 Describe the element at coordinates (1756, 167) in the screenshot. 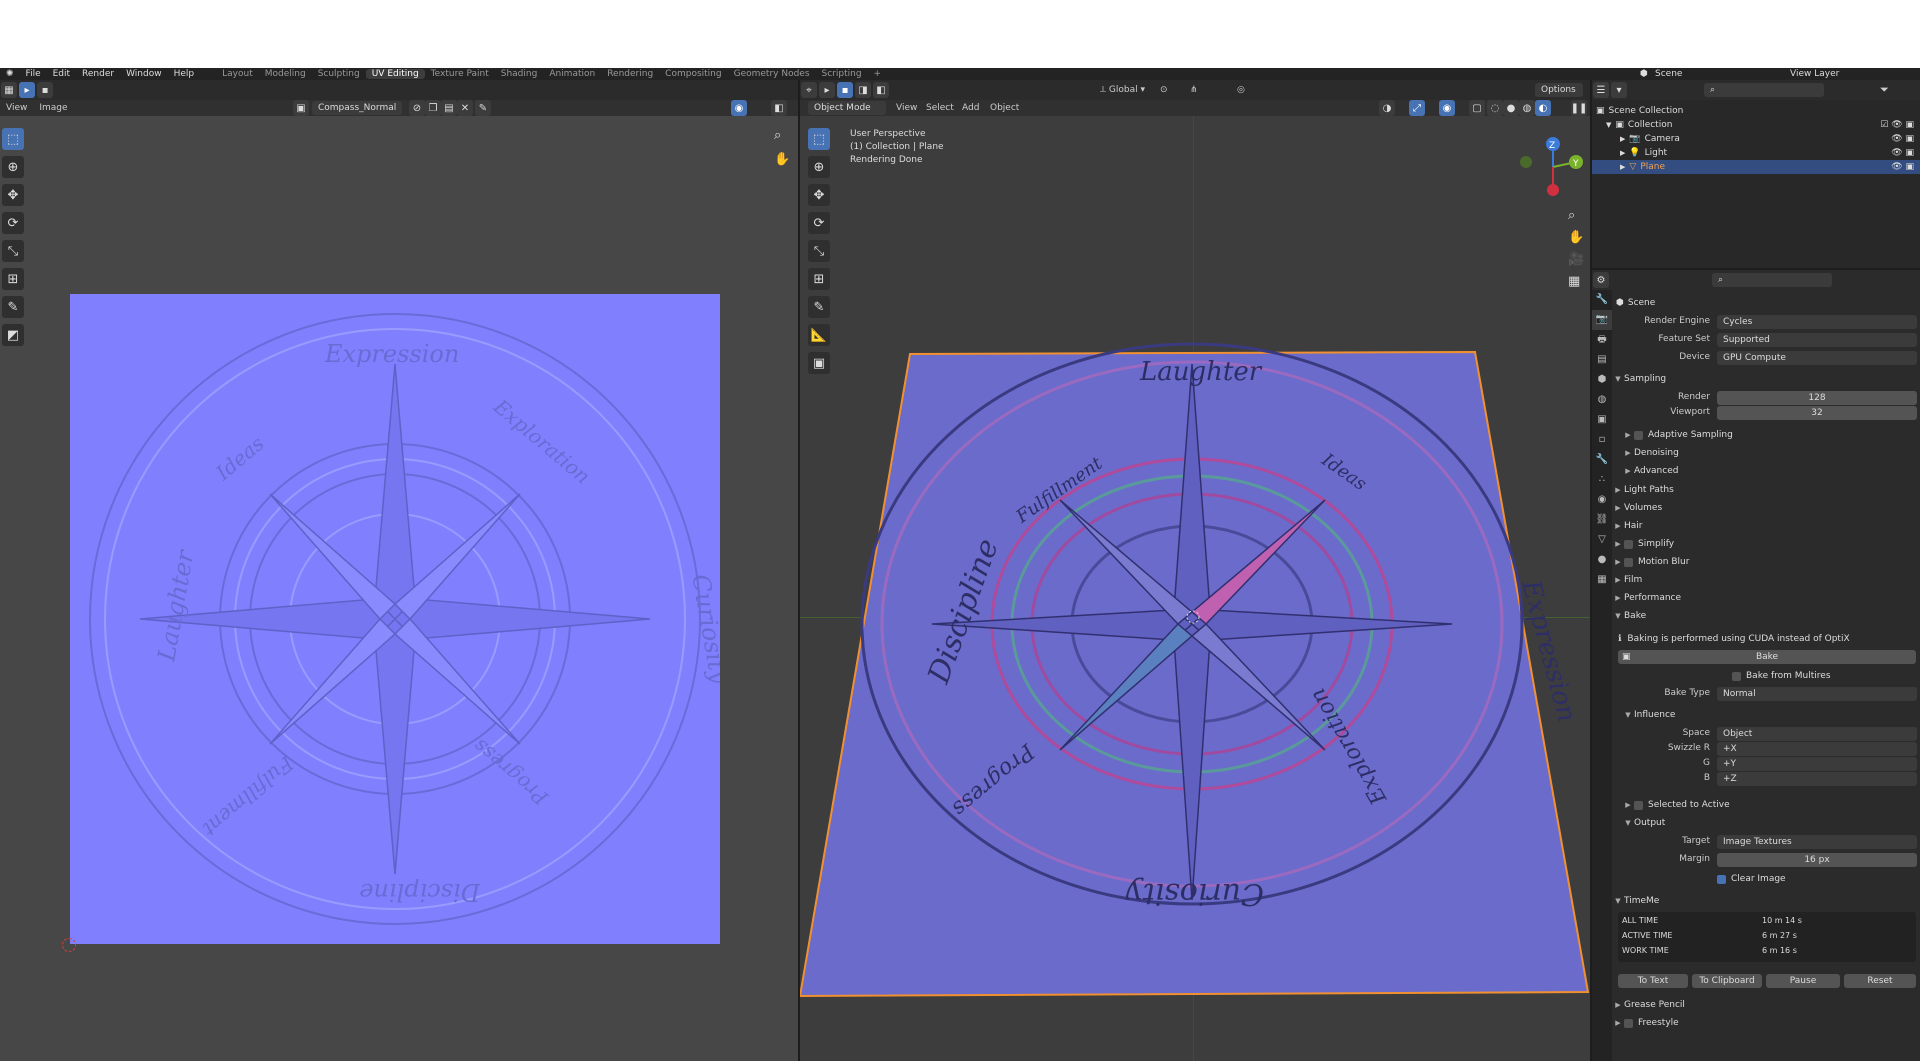

I see `outliner-item-plane: ▶ ▽ Plane 👁 ▣` at that location.